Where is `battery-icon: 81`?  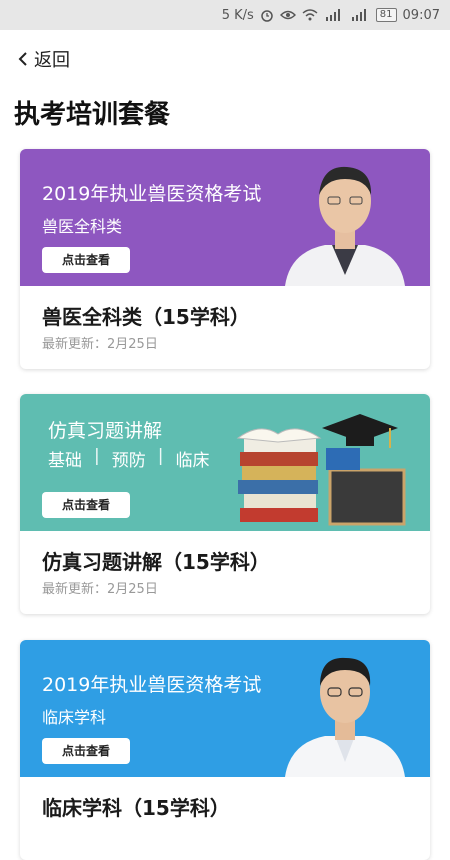
battery-icon: 81 is located at coordinates (386, 15).